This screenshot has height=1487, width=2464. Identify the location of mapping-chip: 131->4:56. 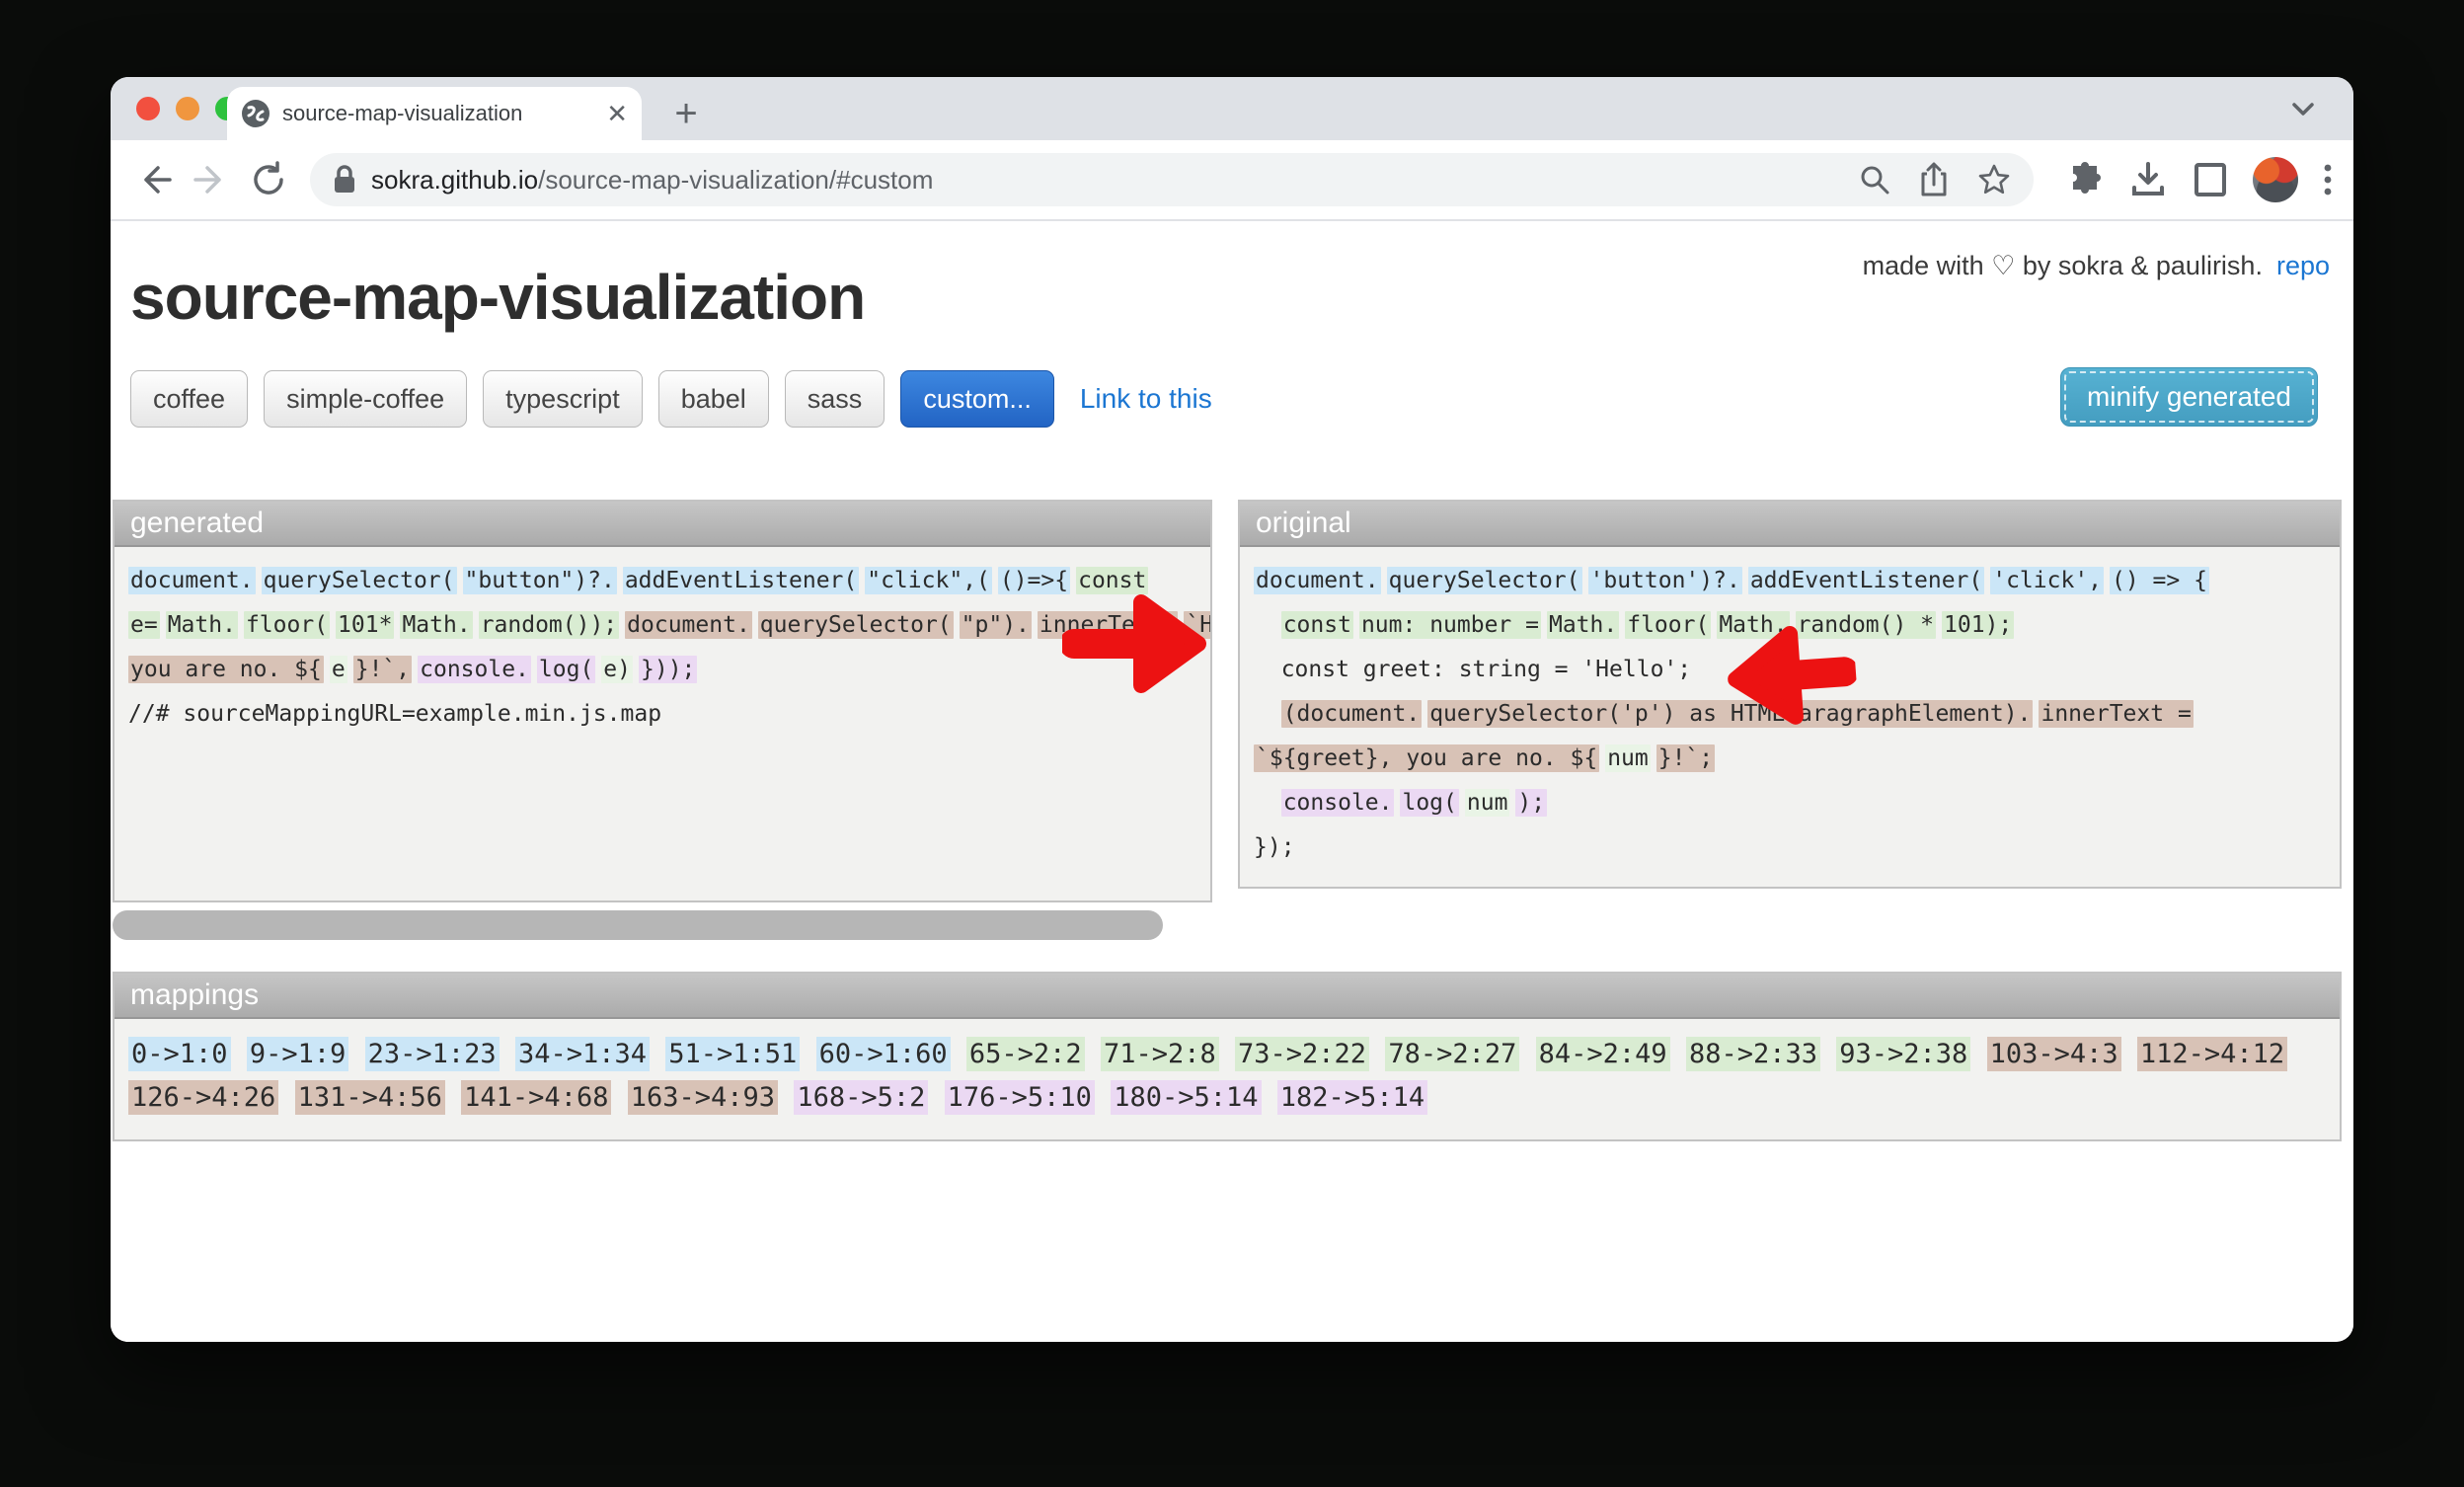
(369, 1098).